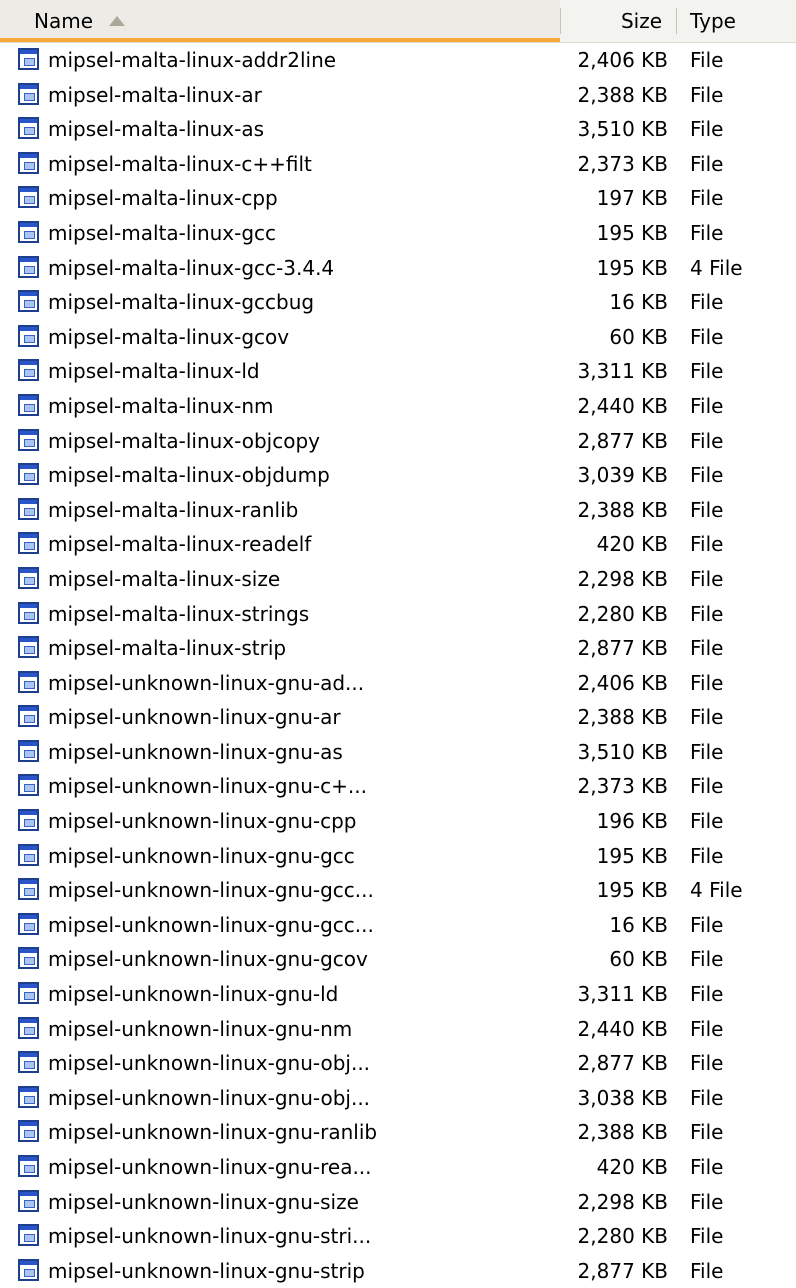  Describe the element at coordinates (622, 751) in the screenshot. I see `file-size: 3,510 KB` at that location.